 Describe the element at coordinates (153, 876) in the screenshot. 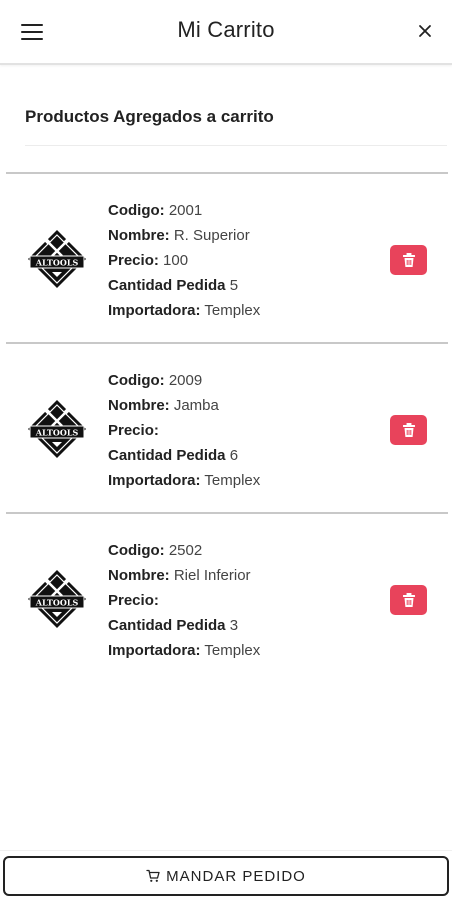

I see `cart-icon` at that location.